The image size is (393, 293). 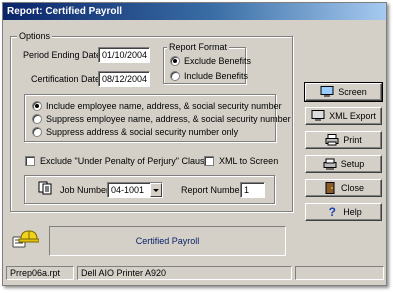 I want to click on monitor-icon, so click(x=327, y=92).